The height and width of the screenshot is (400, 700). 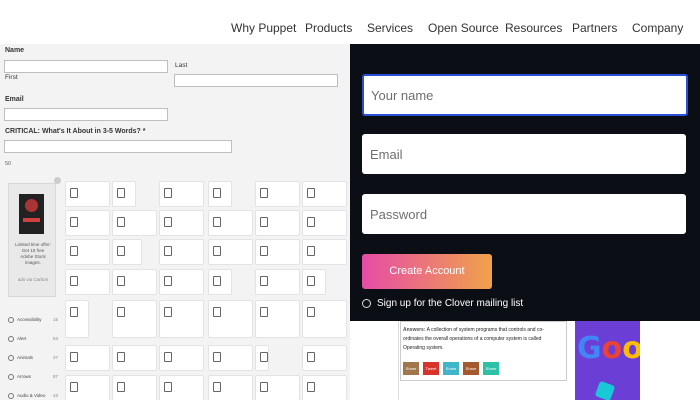 What do you see at coordinates (57, 180) in the screenshot?
I see `close-icon` at bounding box center [57, 180].